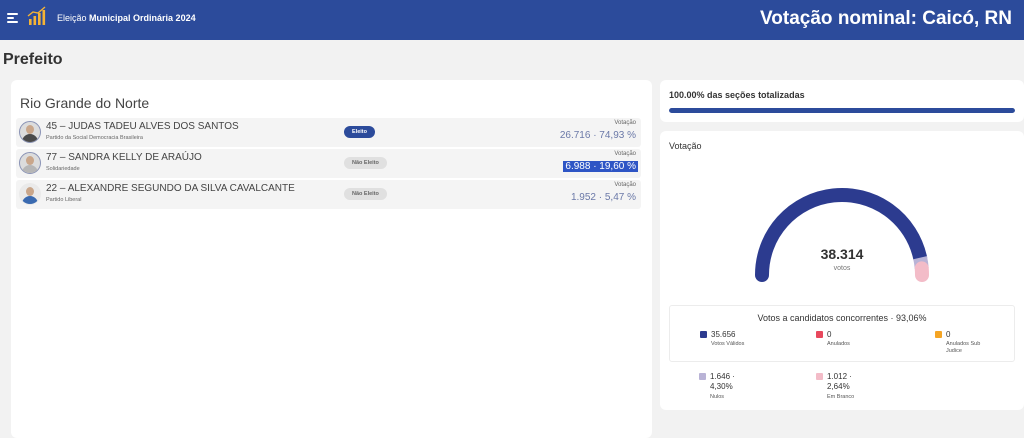 This screenshot has width=1024, height=438. Describe the element at coordinates (600, 166) in the screenshot. I see `vote-value: 6.988 · 19,60 %` at that location.